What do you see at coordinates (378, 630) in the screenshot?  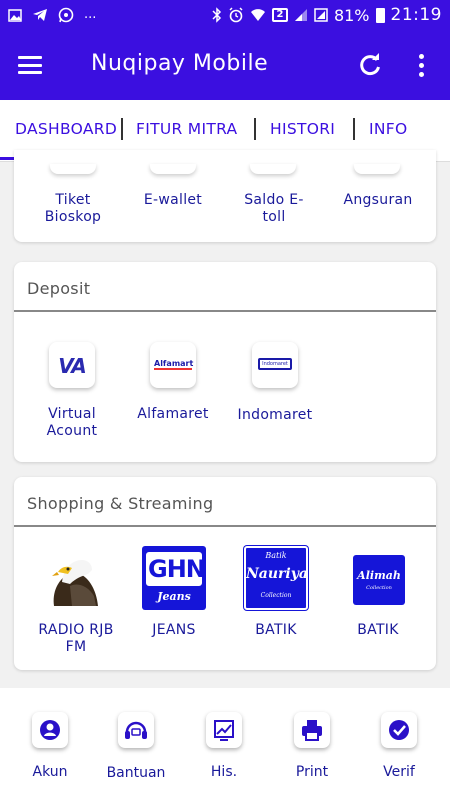 I see `batik-alimah-item: BATIK` at bounding box center [378, 630].